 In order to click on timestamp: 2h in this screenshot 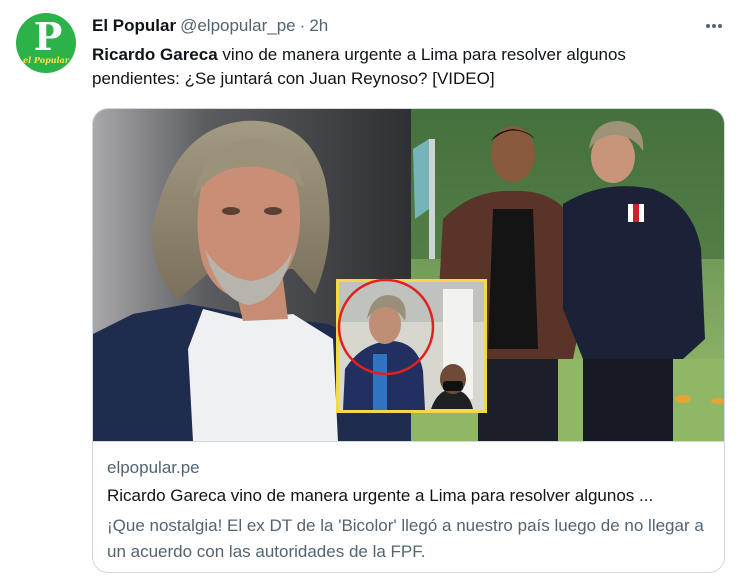, I will do `click(318, 25)`.